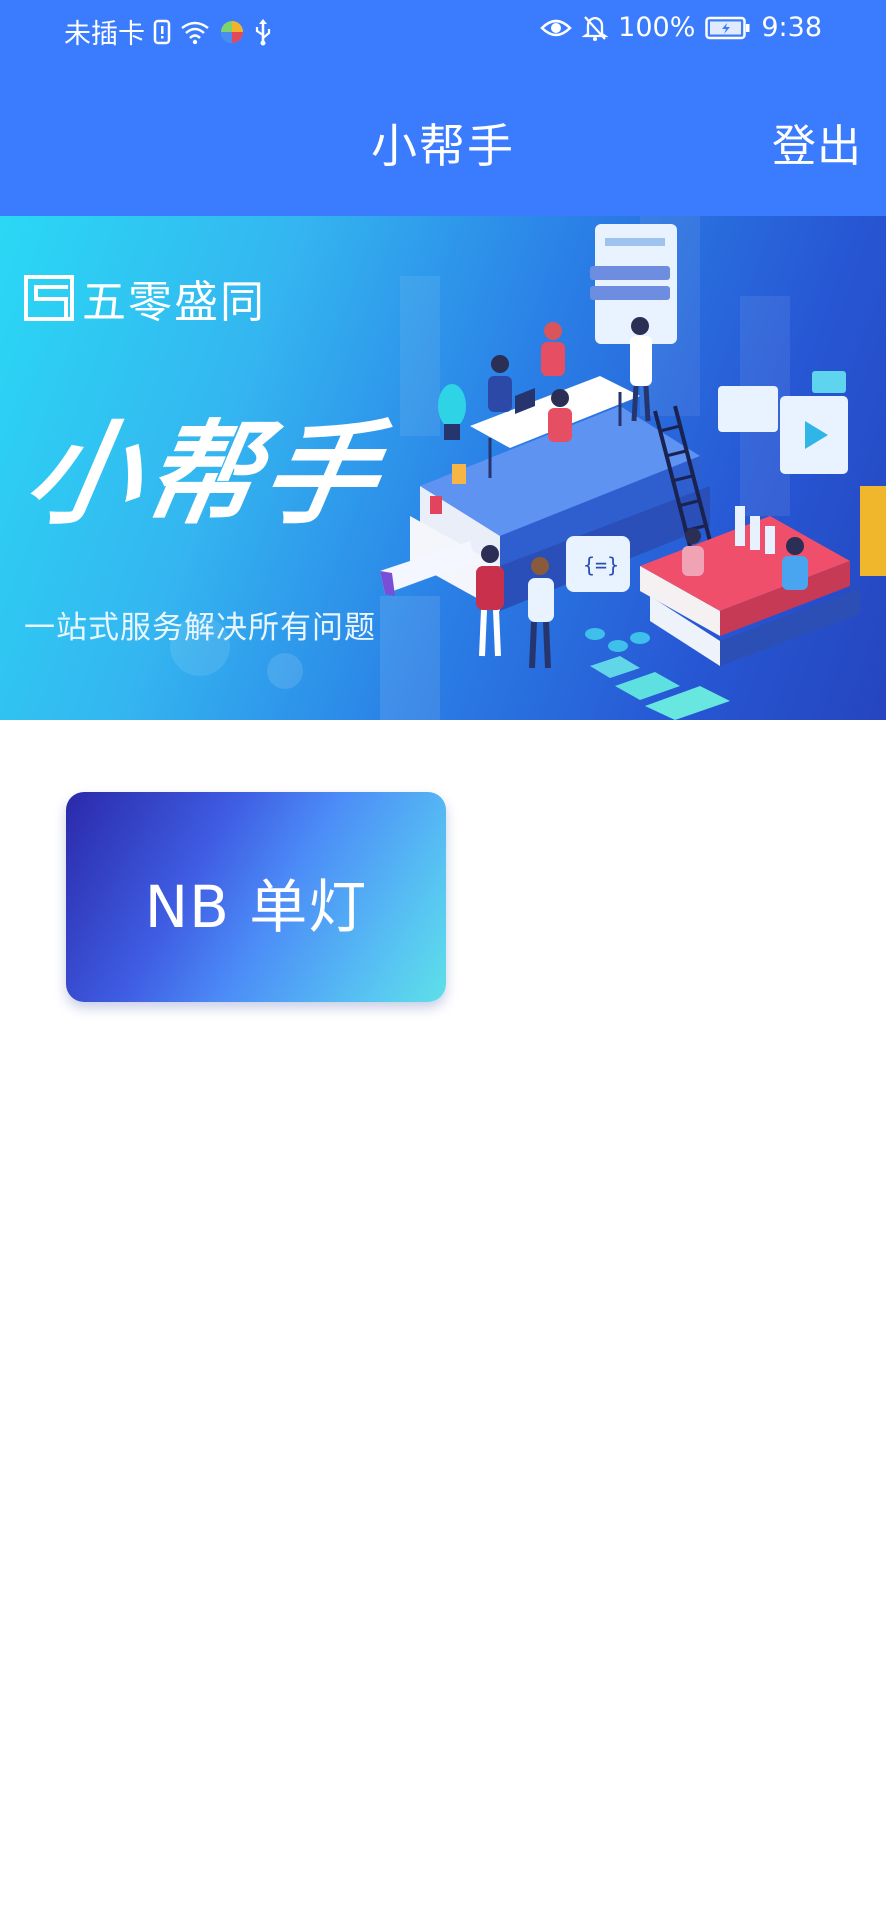 The height and width of the screenshot is (1920, 886). I want to click on status-right: 100% 9:38, so click(681, 27).